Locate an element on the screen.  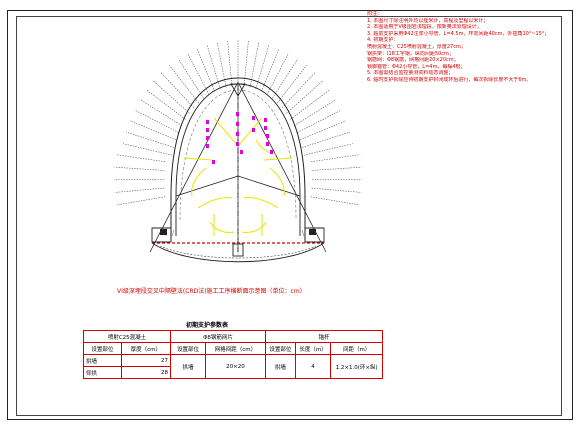
table-group-header: Φ8钢筋网片 is located at coordinates (218, 336).